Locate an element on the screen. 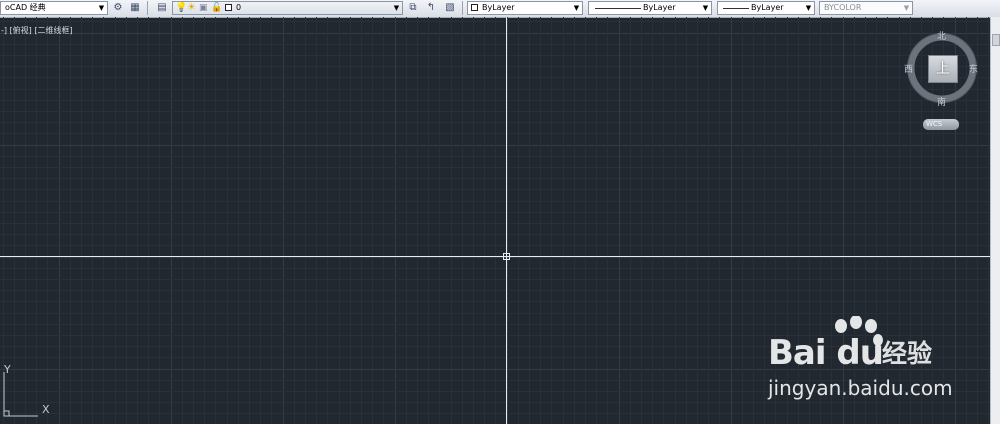 The image size is (1000, 424). workspace-dropdown: oCAD 经典 ▼ is located at coordinates (54, 8).